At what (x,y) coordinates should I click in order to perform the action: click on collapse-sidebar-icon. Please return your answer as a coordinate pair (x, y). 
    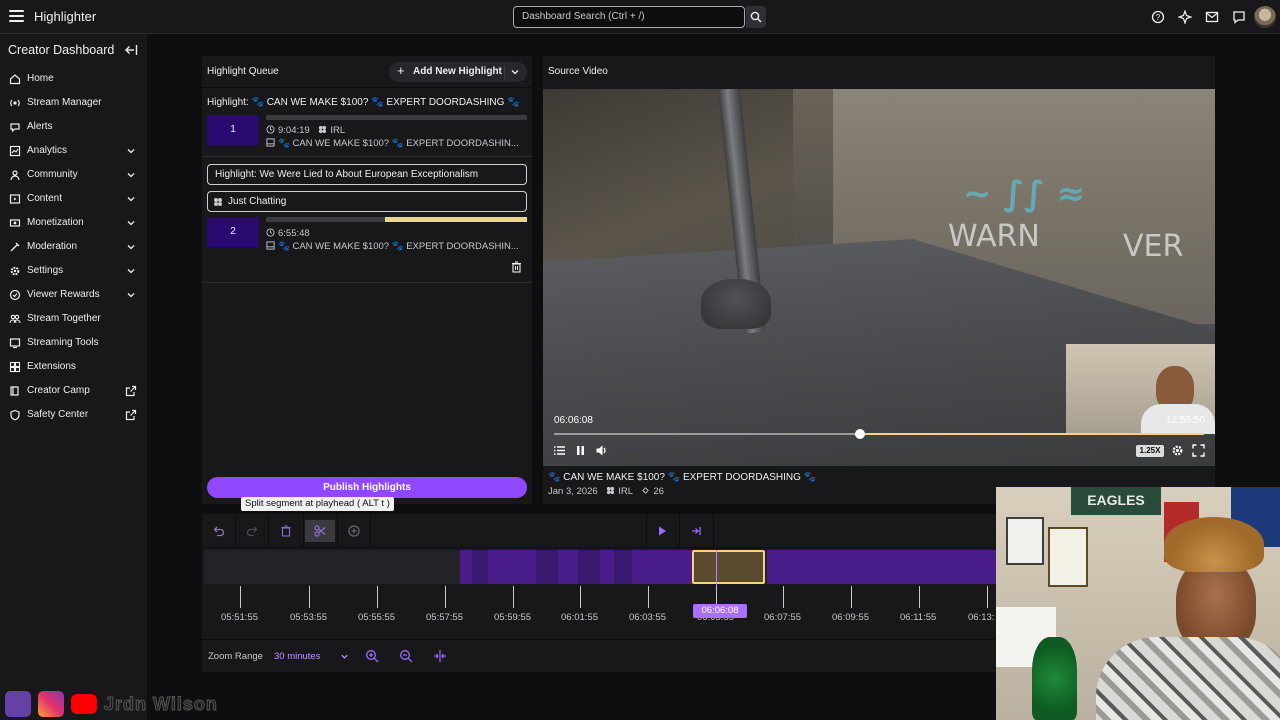
    Looking at the image, I should click on (131, 50).